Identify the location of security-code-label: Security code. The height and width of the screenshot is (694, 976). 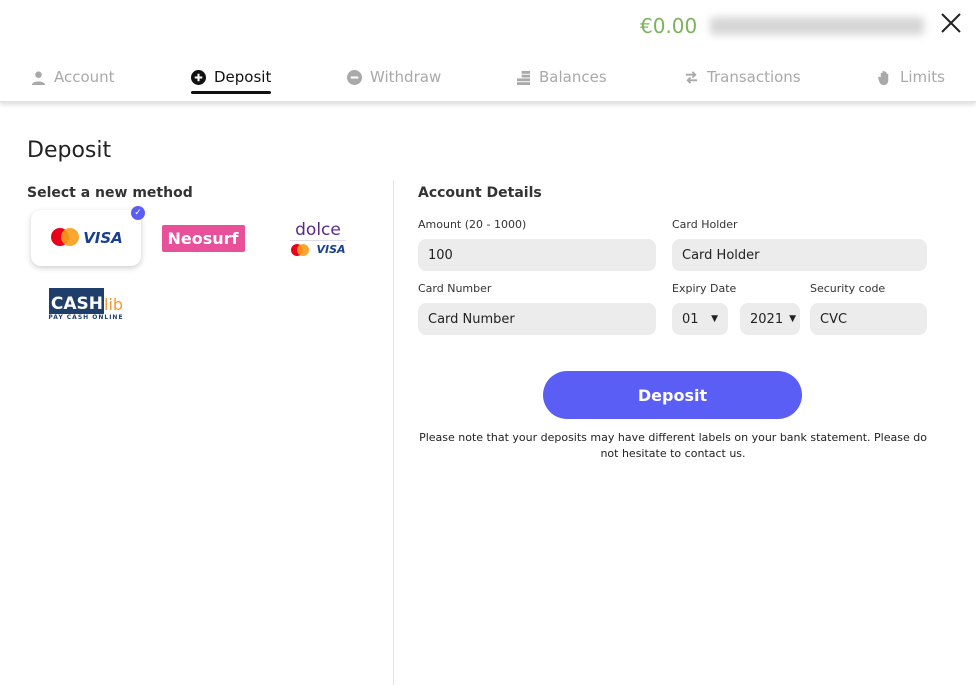
(848, 288).